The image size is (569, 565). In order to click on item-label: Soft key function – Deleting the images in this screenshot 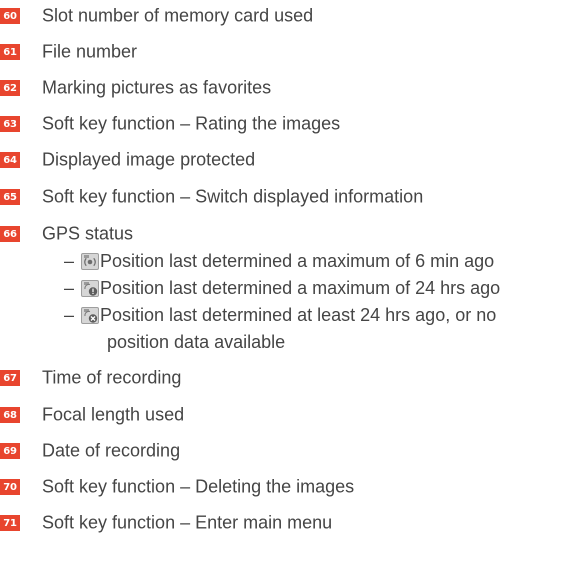, I will do `click(198, 486)`.